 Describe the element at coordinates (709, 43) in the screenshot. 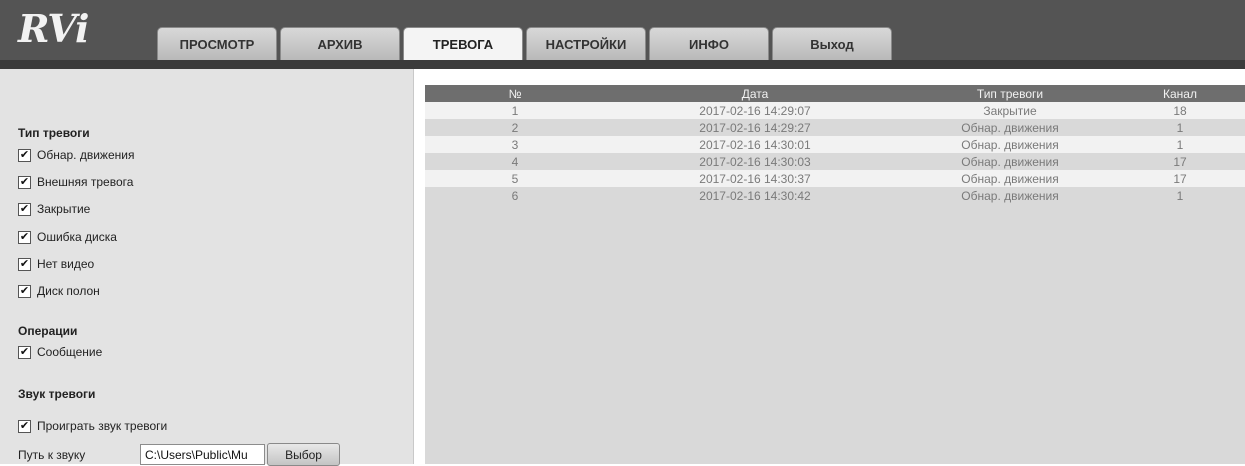

I see `tab-info: ИНФО` at that location.